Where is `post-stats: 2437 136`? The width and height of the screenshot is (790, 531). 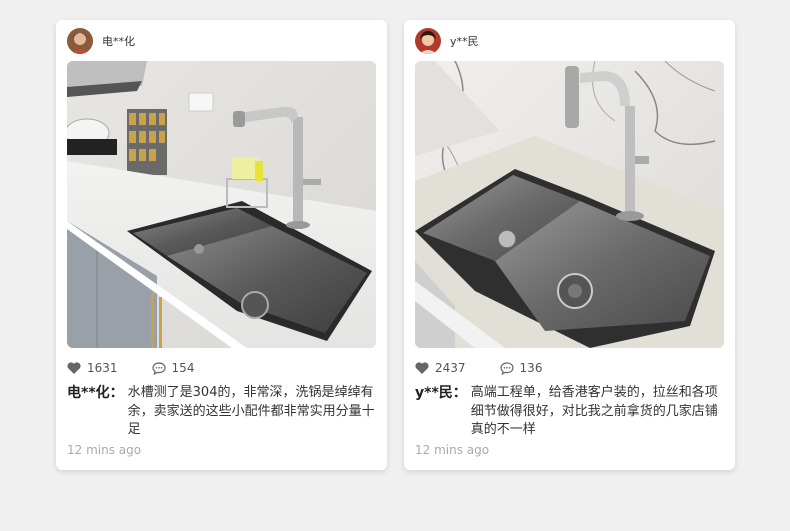
post-stats: 2437 136 is located at coordinates (478, 368).